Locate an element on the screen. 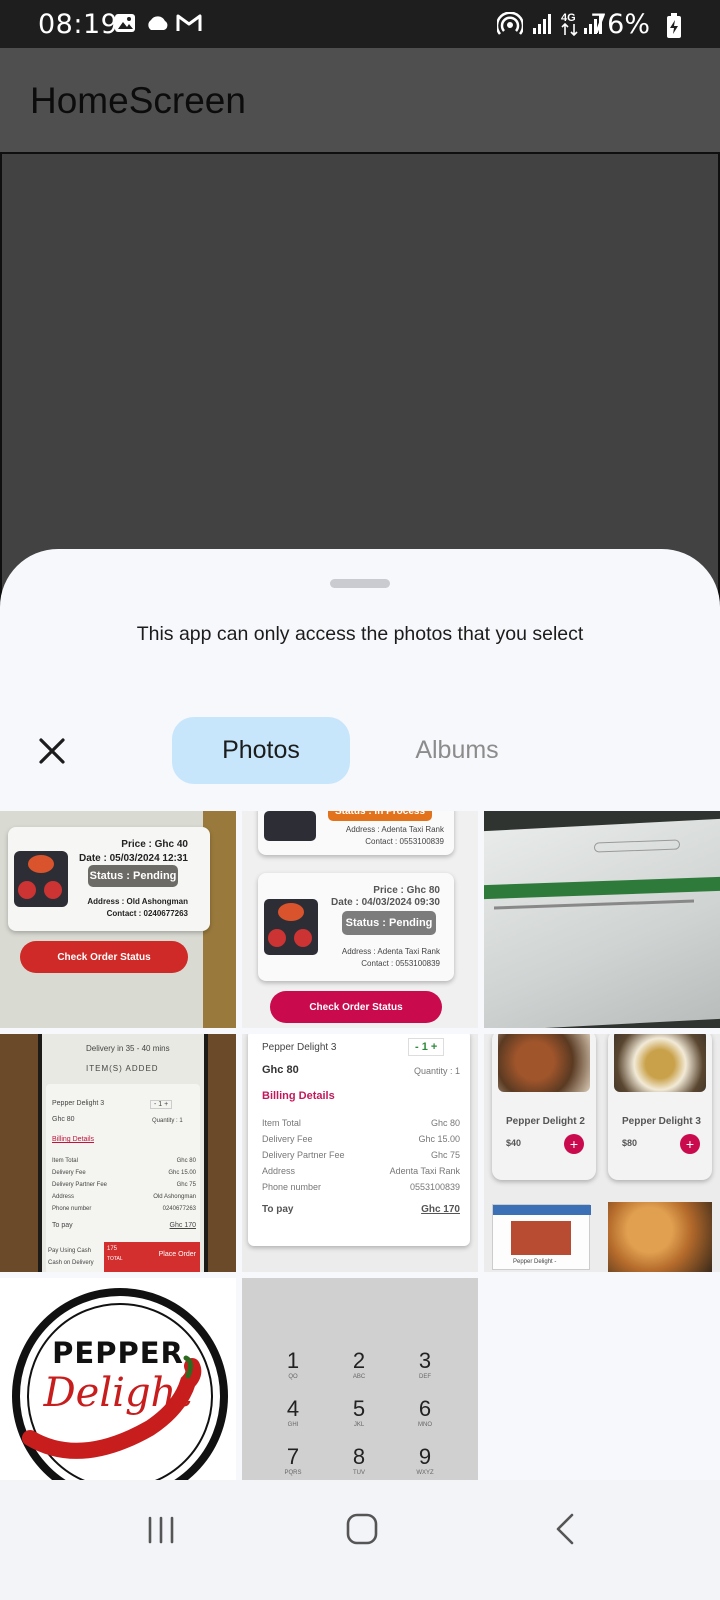  recent-apps-icon is located at coordinates (161, 1532).